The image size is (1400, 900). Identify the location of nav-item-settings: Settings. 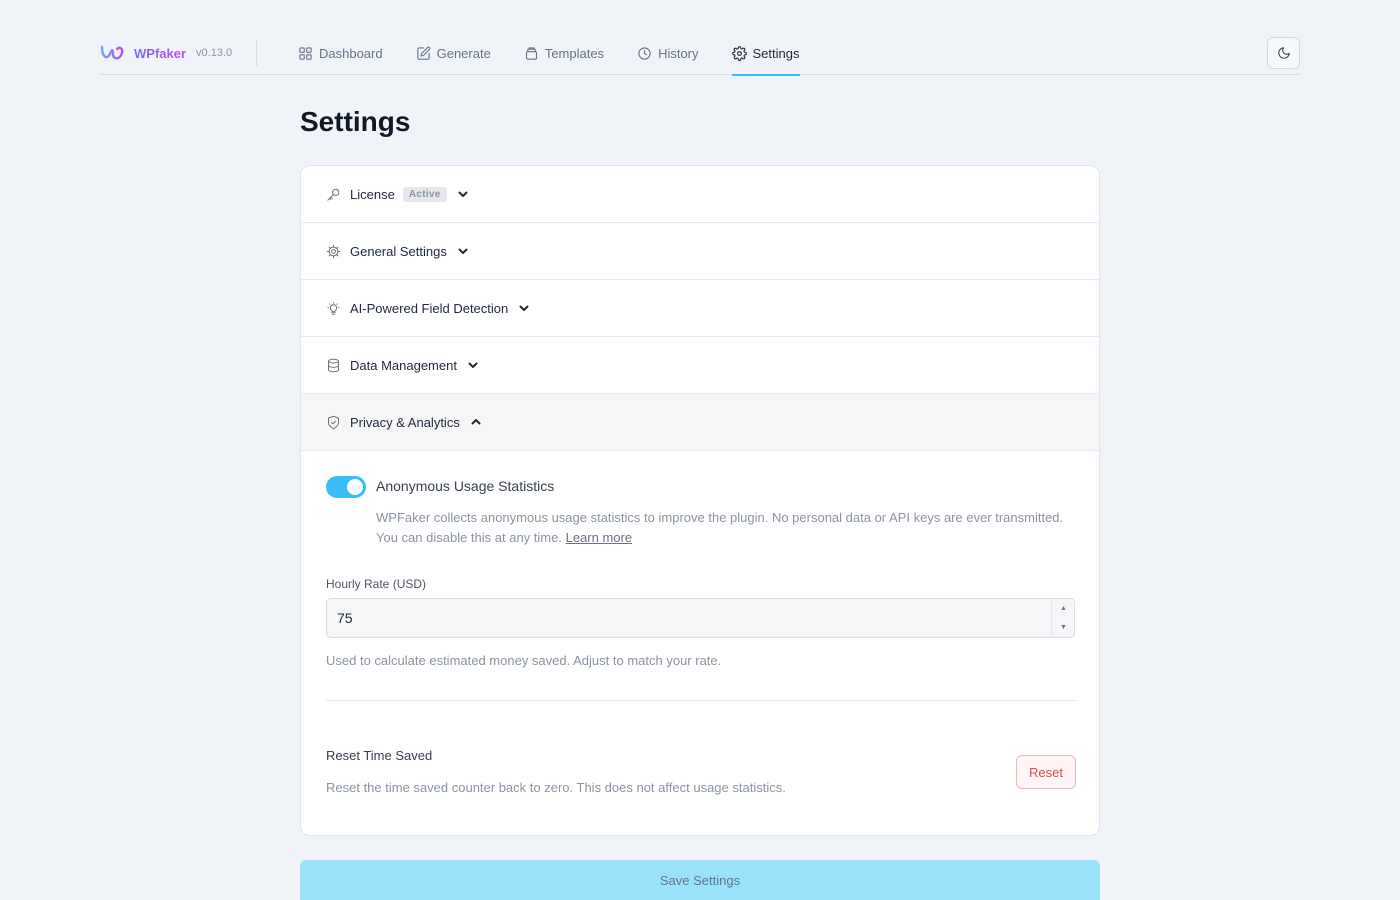
(765, 54).